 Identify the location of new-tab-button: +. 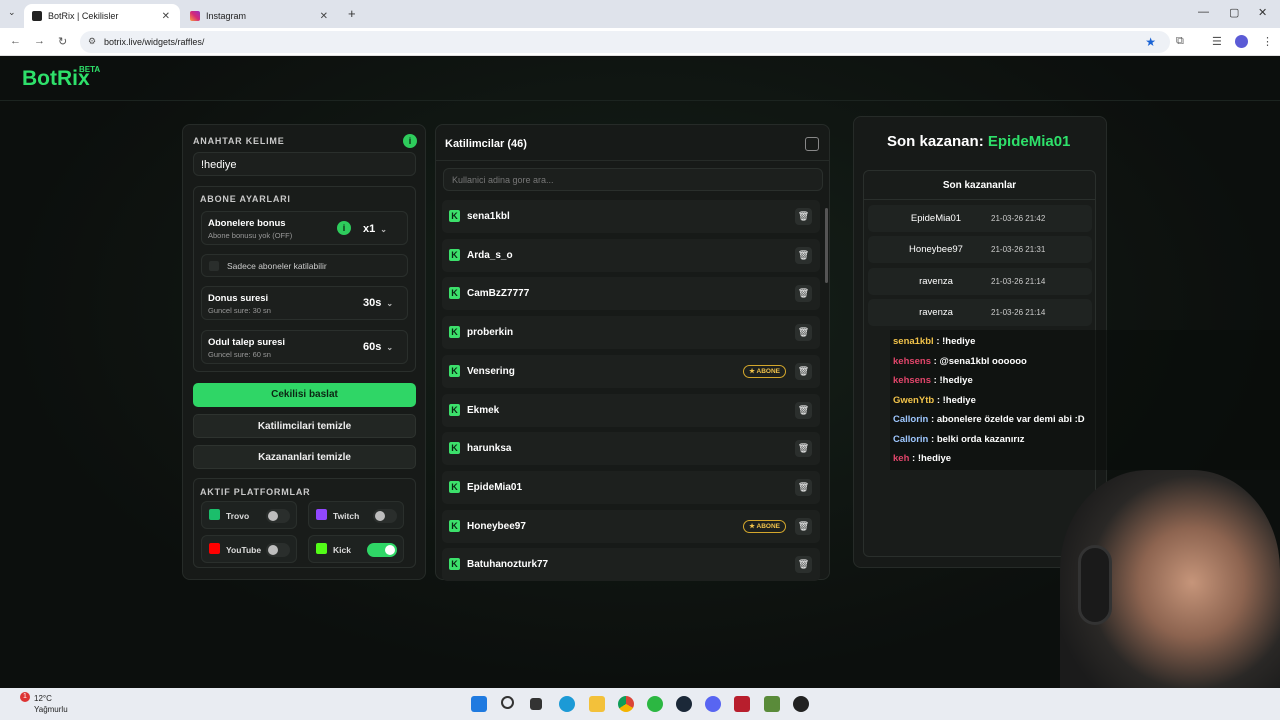
(352, 13).